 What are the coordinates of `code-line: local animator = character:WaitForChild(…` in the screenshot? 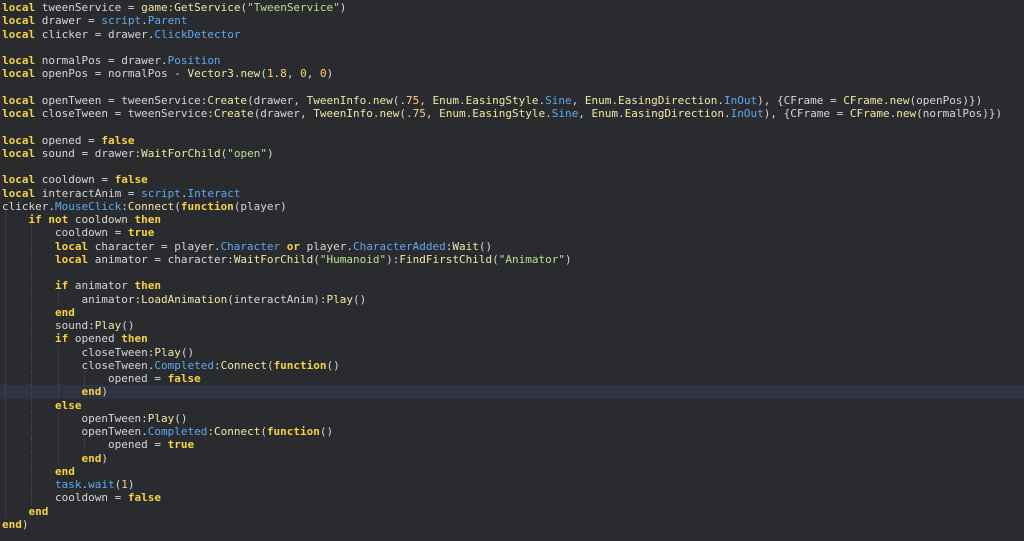 It's located at (513, 259).